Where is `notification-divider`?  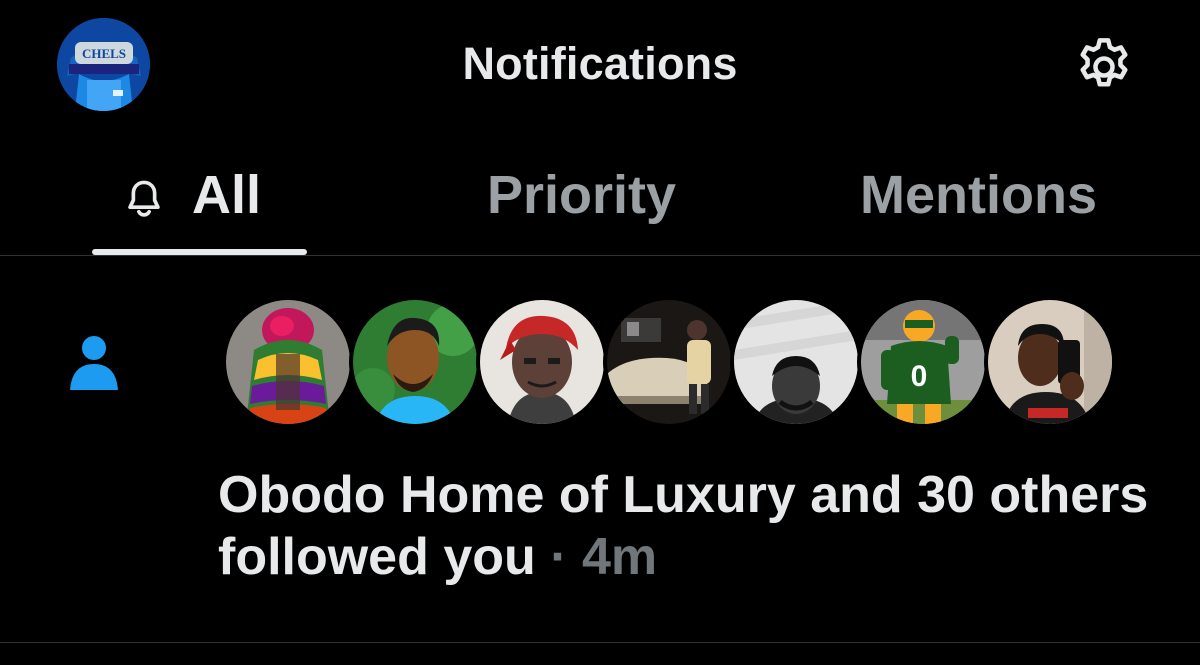 notification-divider is located at coordinates (600, 642).